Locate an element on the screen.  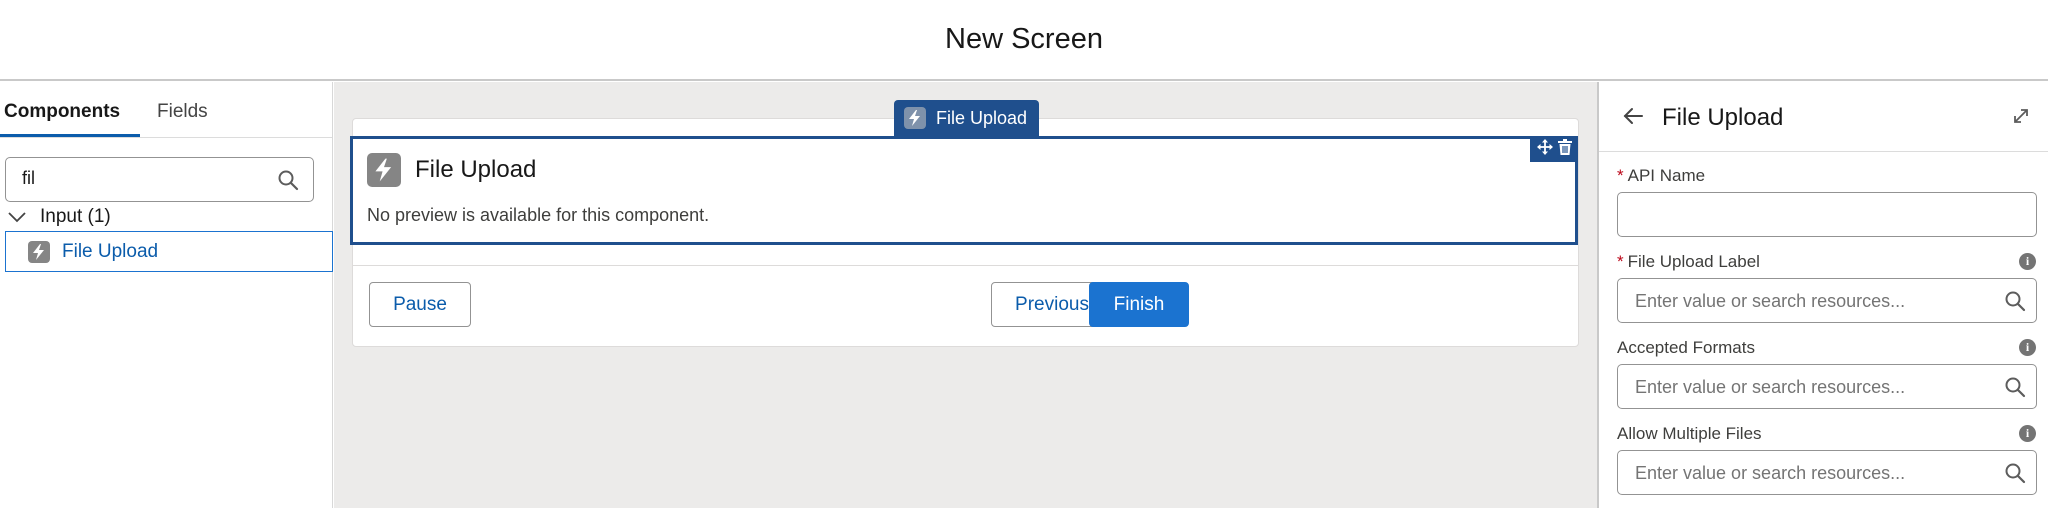
tab-fields: Fields is located at coordinates (182, 112).